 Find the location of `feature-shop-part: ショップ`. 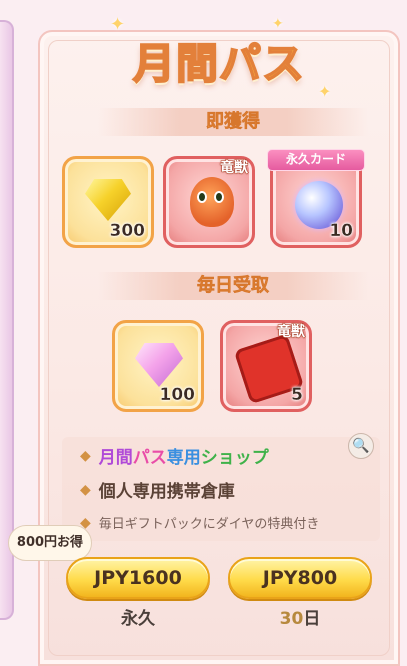

feature-shop-part: ショップ is located at coordinates (234, 458).